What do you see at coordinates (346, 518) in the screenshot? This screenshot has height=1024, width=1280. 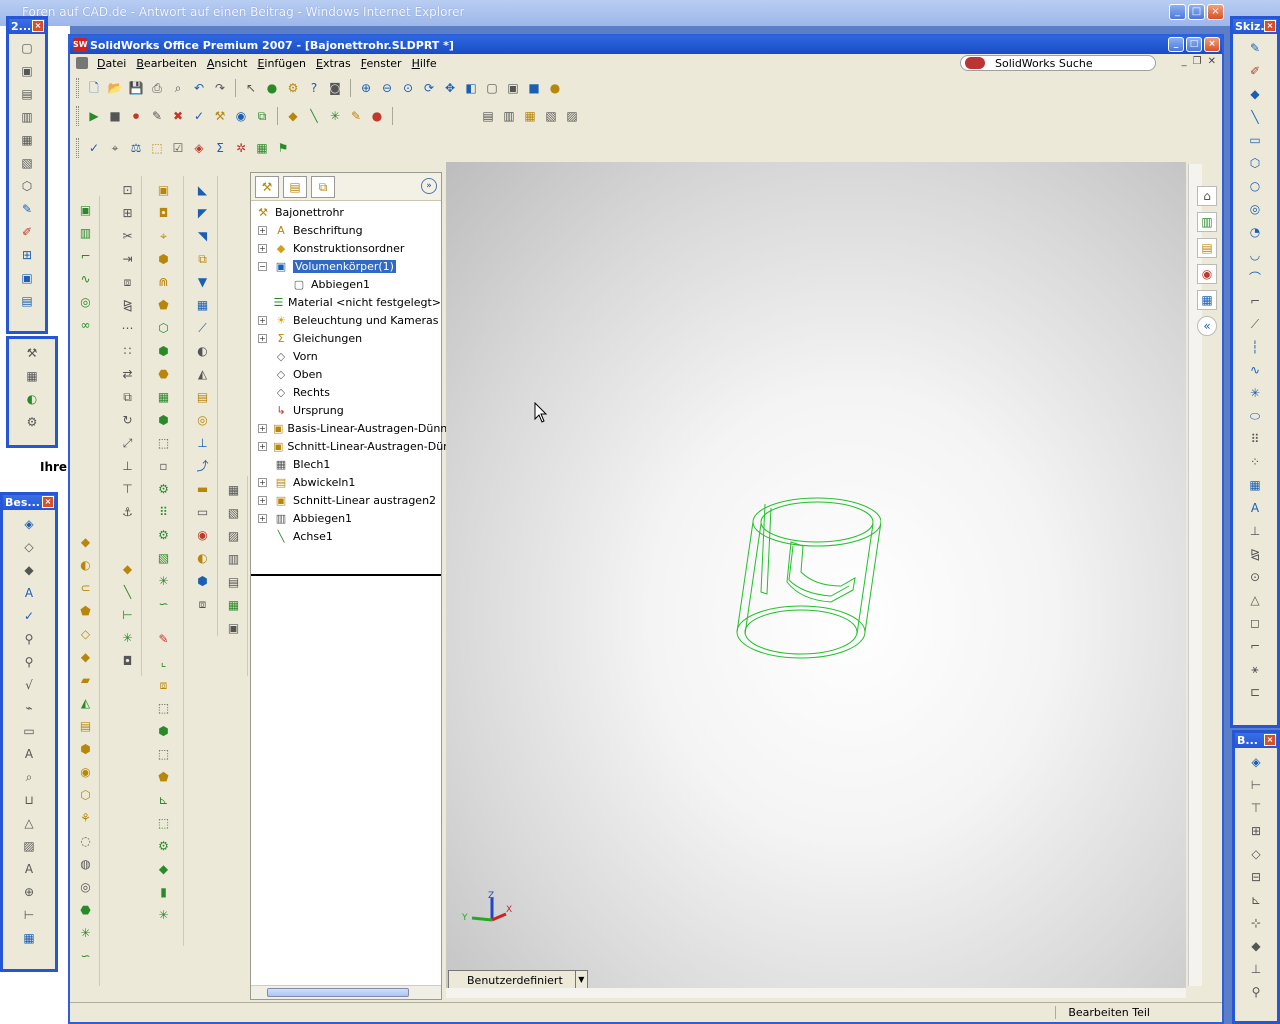 I see `tree-item: + ▥ Abbiegen1` at bounding box center [346, 518].